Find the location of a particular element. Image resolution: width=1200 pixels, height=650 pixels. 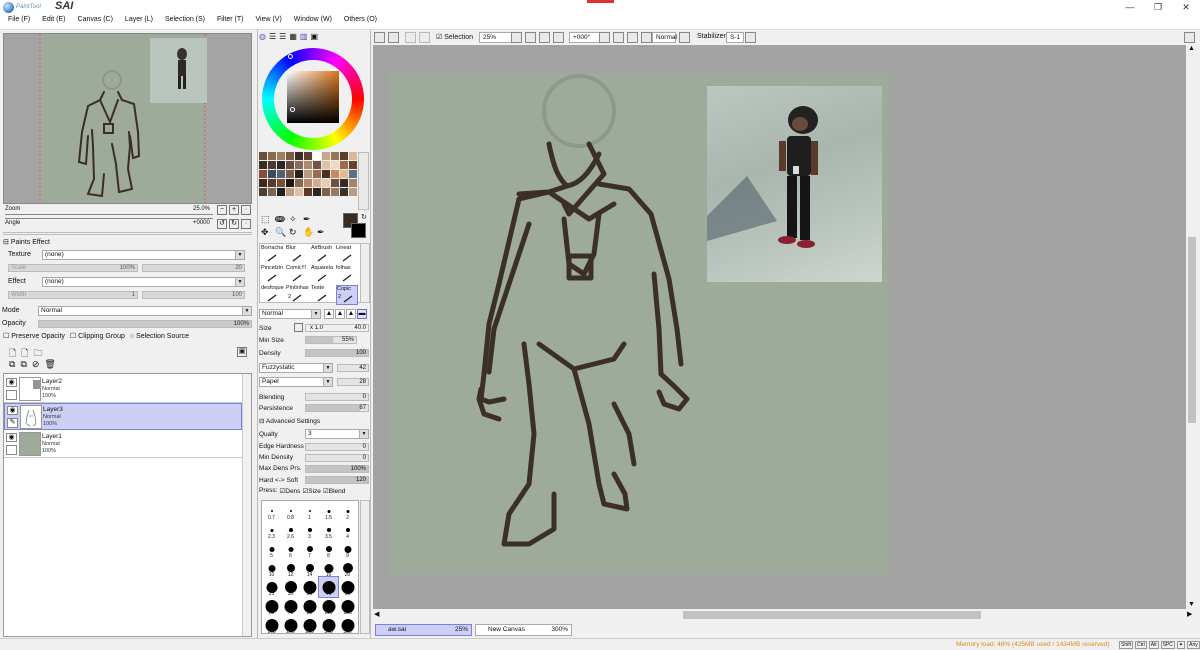

brush-tool-aquarela: Aquarela is located at coordinates (322, 275).